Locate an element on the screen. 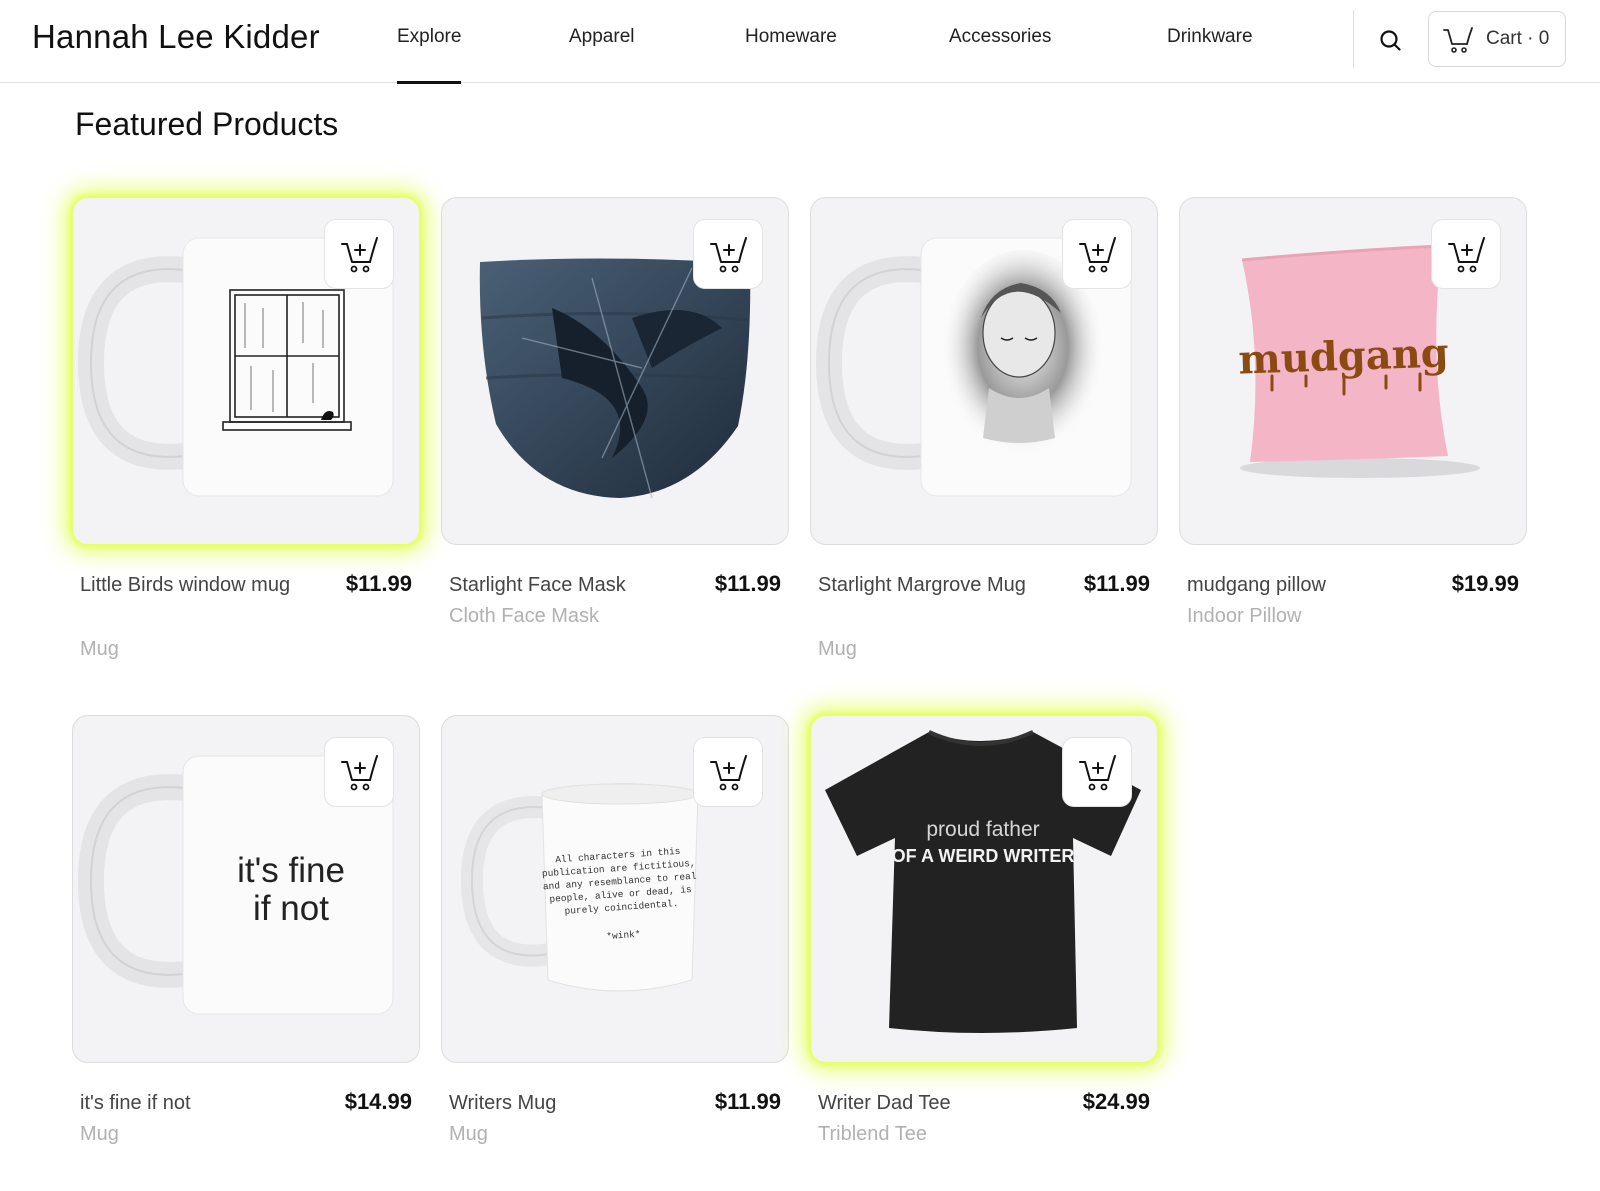  cart-icon is located at coordinates (1458, 40).